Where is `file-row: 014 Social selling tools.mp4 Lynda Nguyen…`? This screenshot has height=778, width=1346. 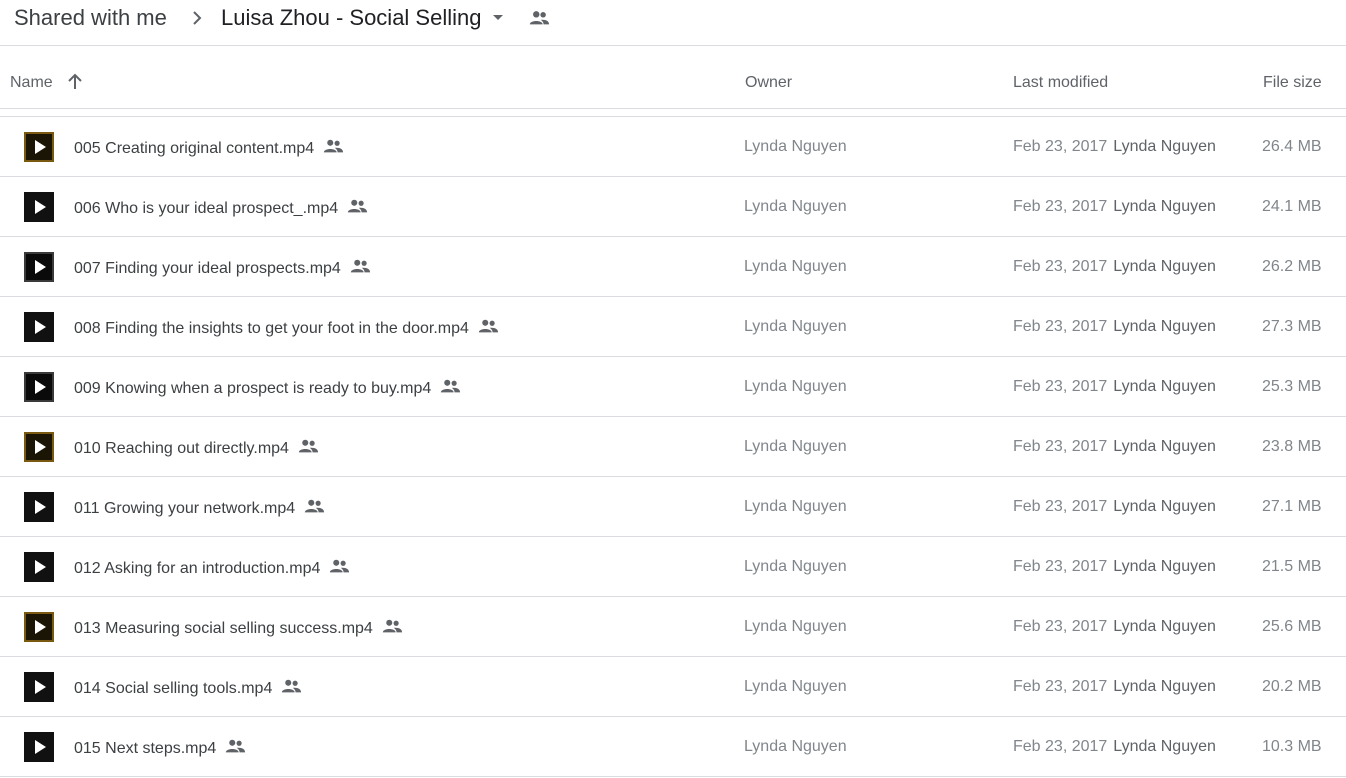 file-row: 014 Social selling tools.mp4 Lynda Nguyen… is located at coordinates (673, 687).